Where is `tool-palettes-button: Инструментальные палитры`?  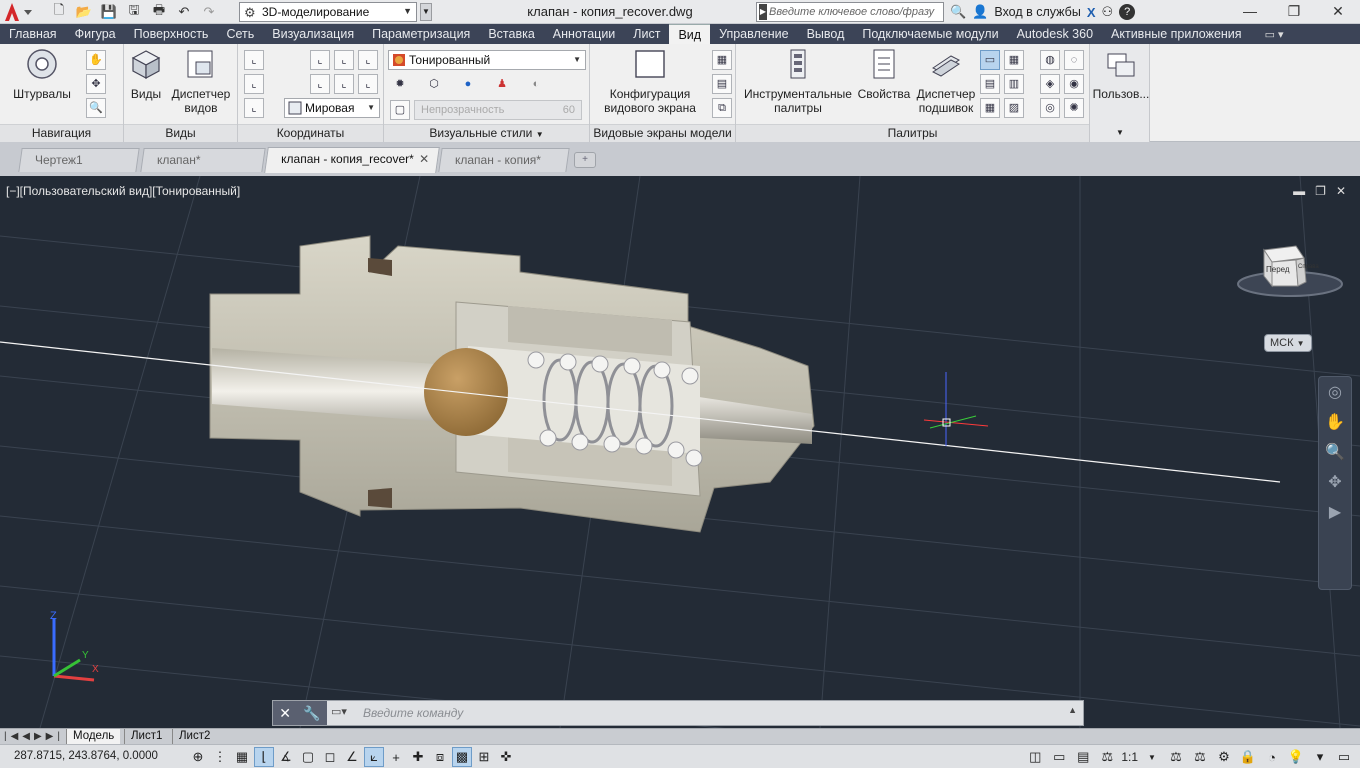 tool-palettes-button: Инструментальные палитры is located at coordinates (798, 81).